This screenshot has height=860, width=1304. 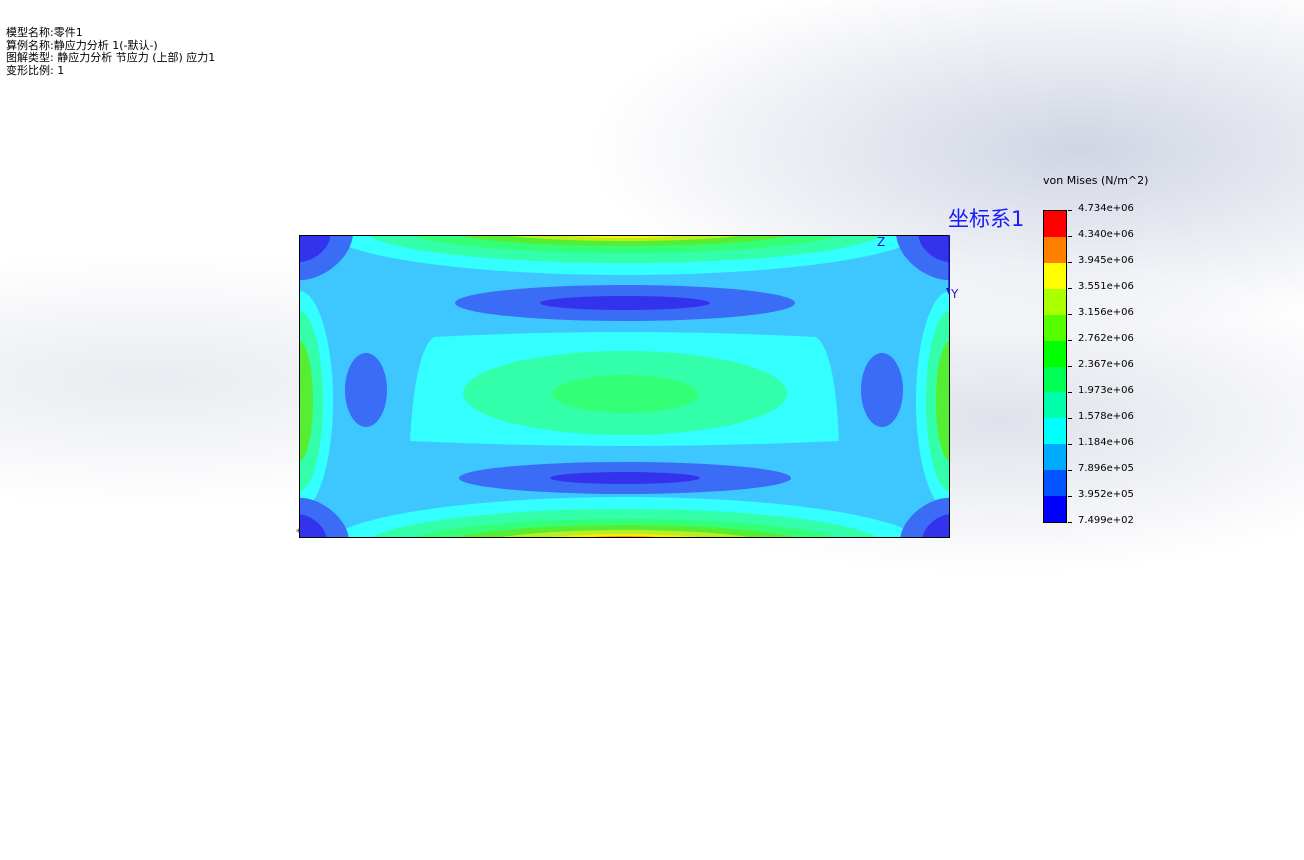 I want to click on legend-tick-label: 7.499e+02, so click(x=1106, y=520).